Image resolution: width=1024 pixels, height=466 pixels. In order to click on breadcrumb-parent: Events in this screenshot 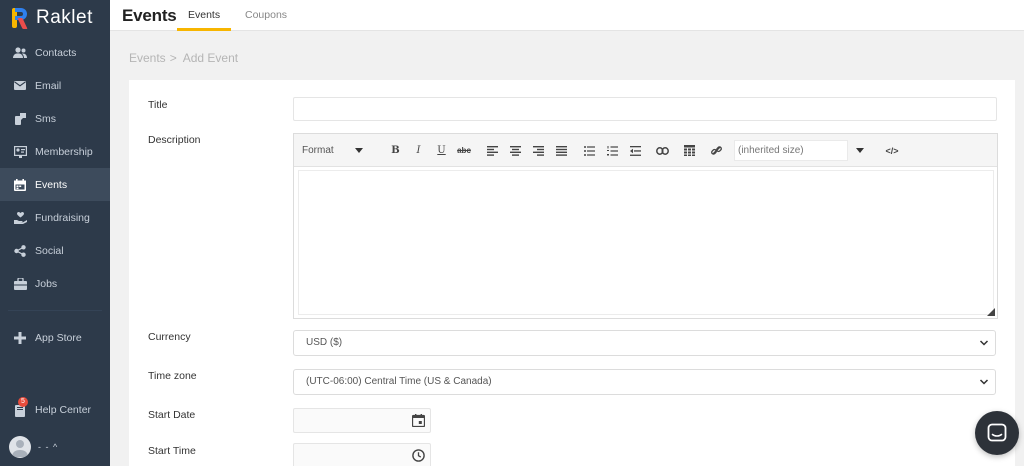, I will do `click(147, 58)`.